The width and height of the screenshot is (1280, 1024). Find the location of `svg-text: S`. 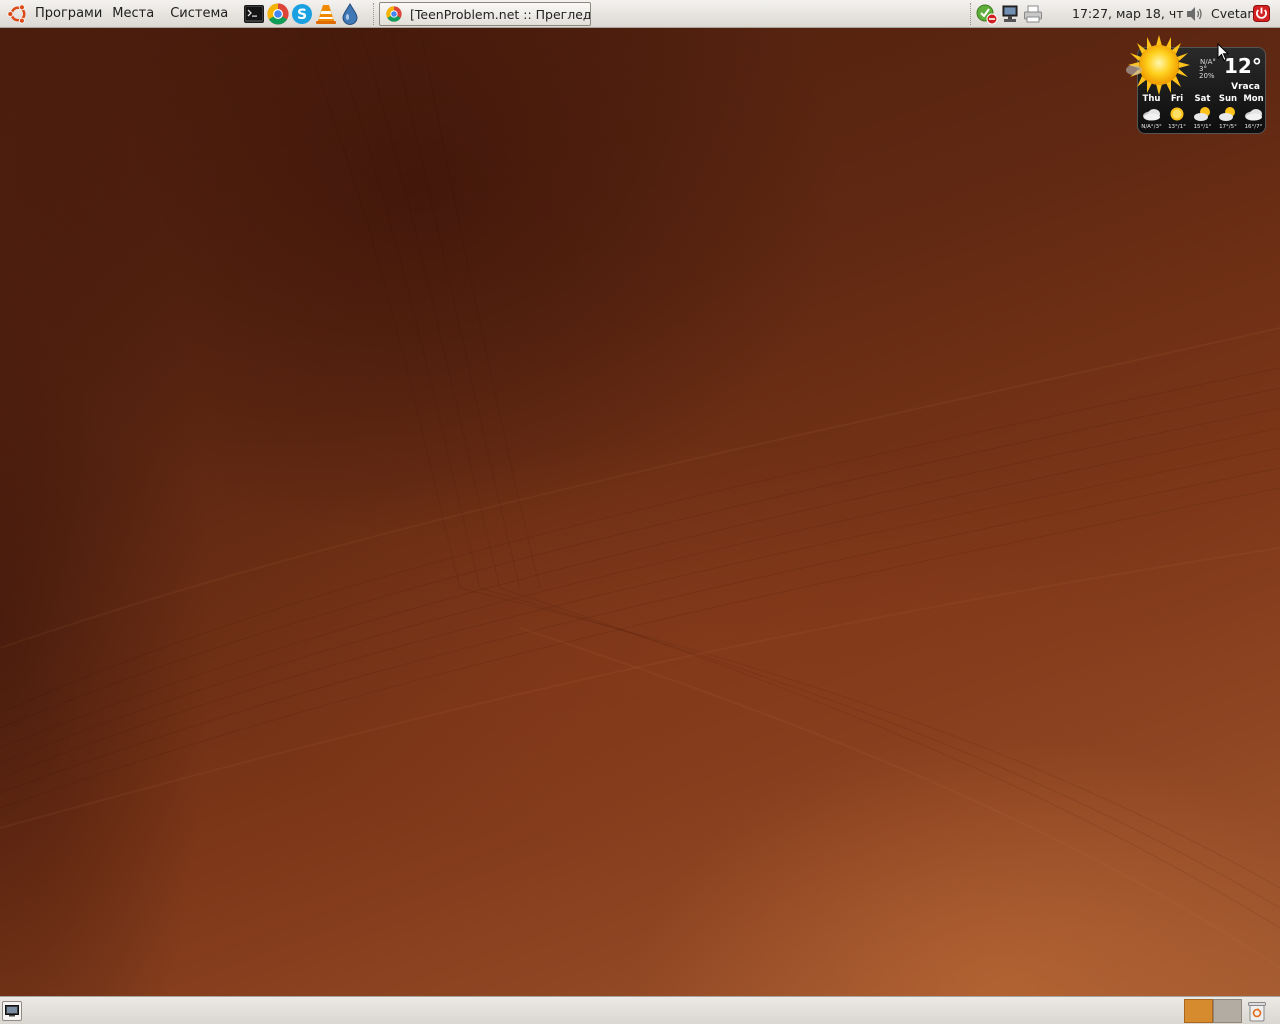

svg-text: S is located at coordinates (302, 15).